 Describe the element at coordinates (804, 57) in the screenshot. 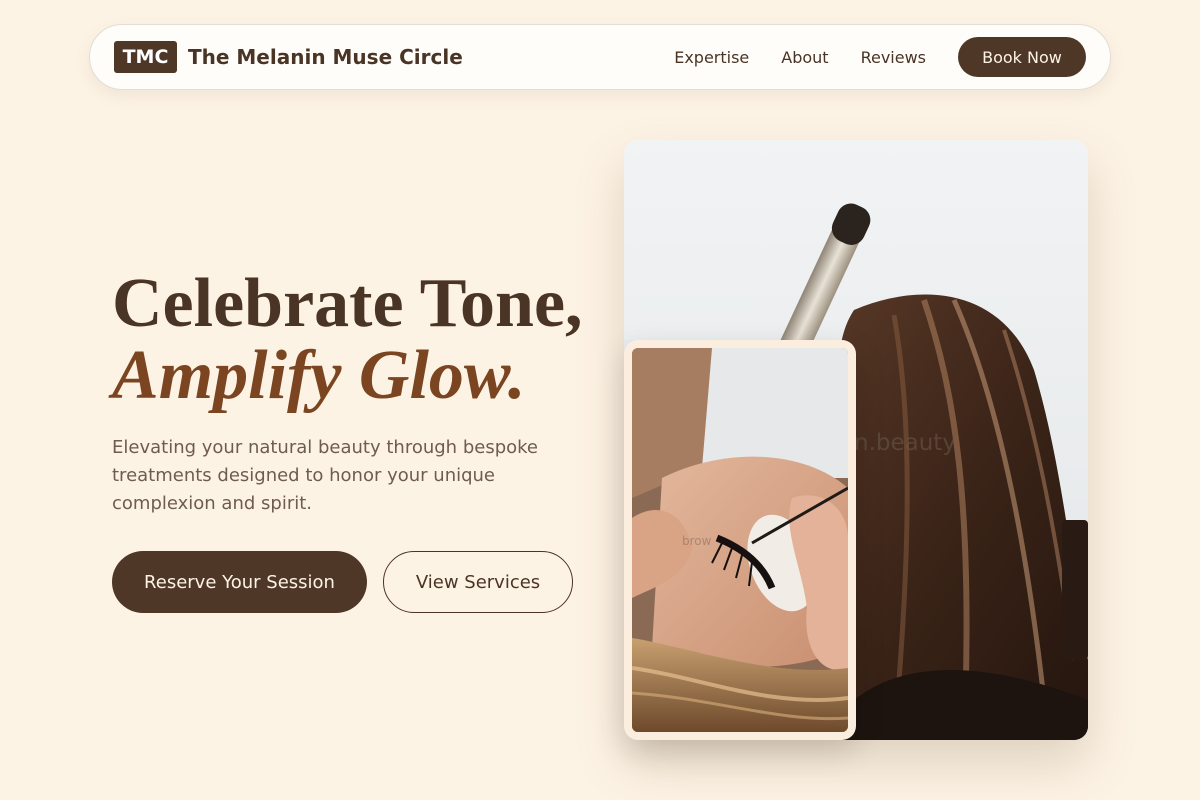

I see `nav-link-about: About` at that location.